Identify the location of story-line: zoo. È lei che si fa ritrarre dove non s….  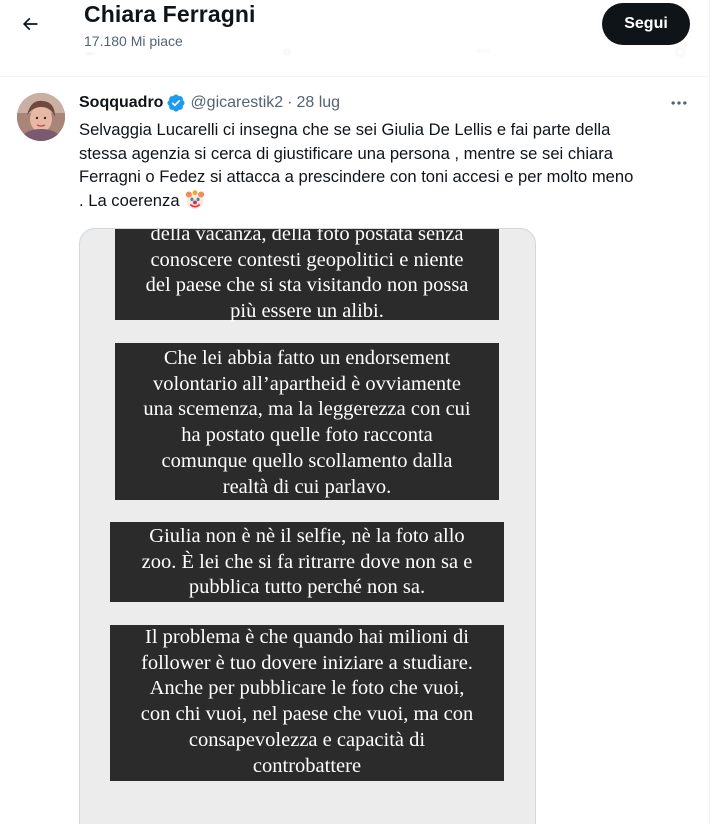
(307, 561).